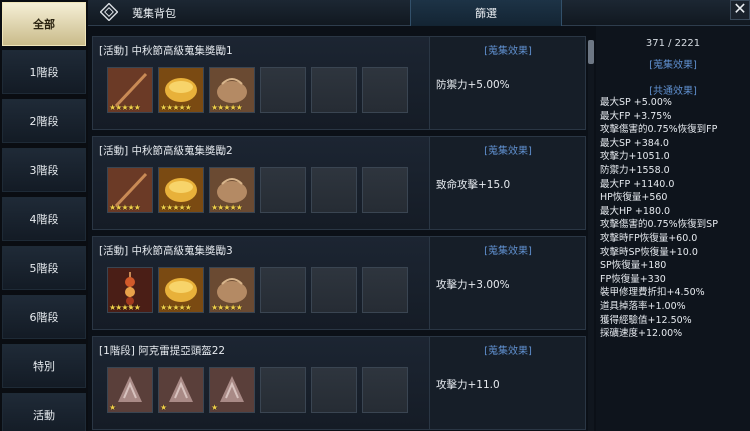  Describe the element at coordinates (646, 320) in the screenshot. I see `stat-line: 獲得經驗值+12.50%` at that location.